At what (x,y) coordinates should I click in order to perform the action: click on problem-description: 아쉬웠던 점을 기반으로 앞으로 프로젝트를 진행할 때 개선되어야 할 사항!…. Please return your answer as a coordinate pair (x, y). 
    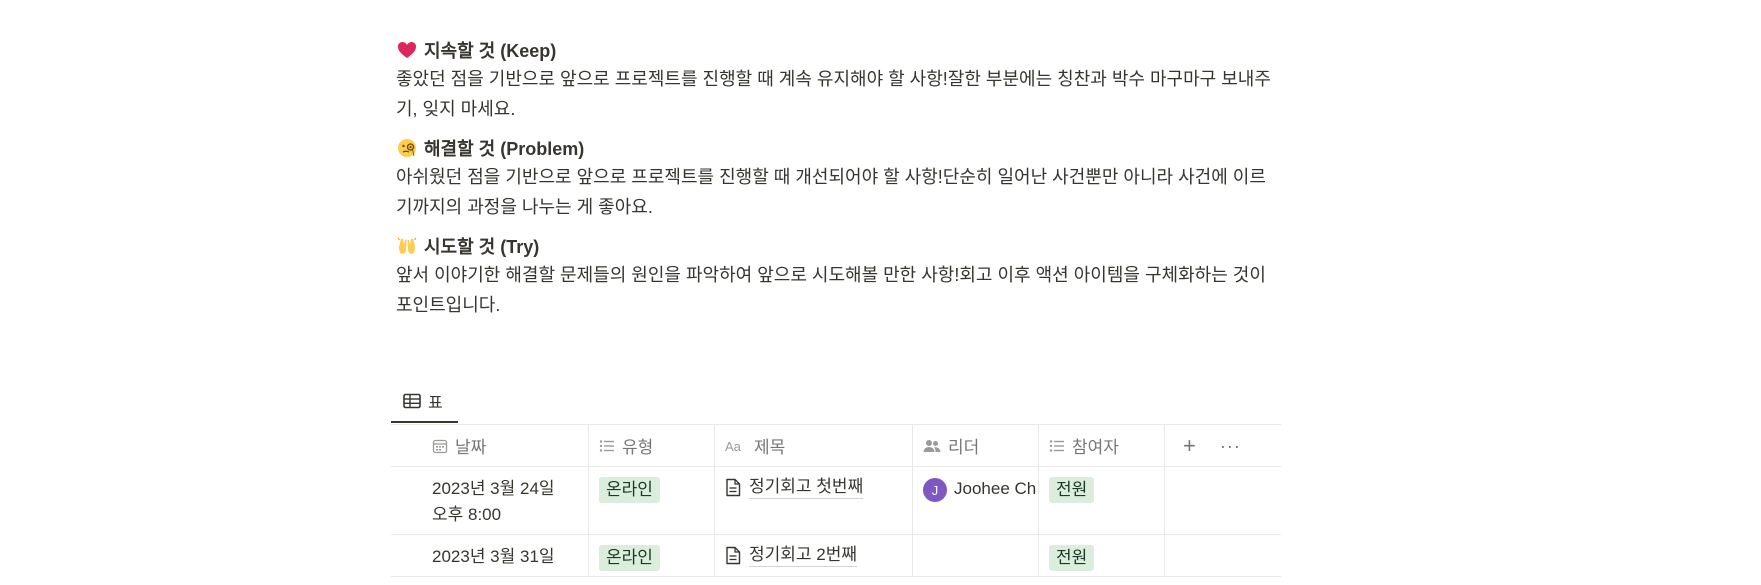
    Looking at the image, I should click on (831, 192).